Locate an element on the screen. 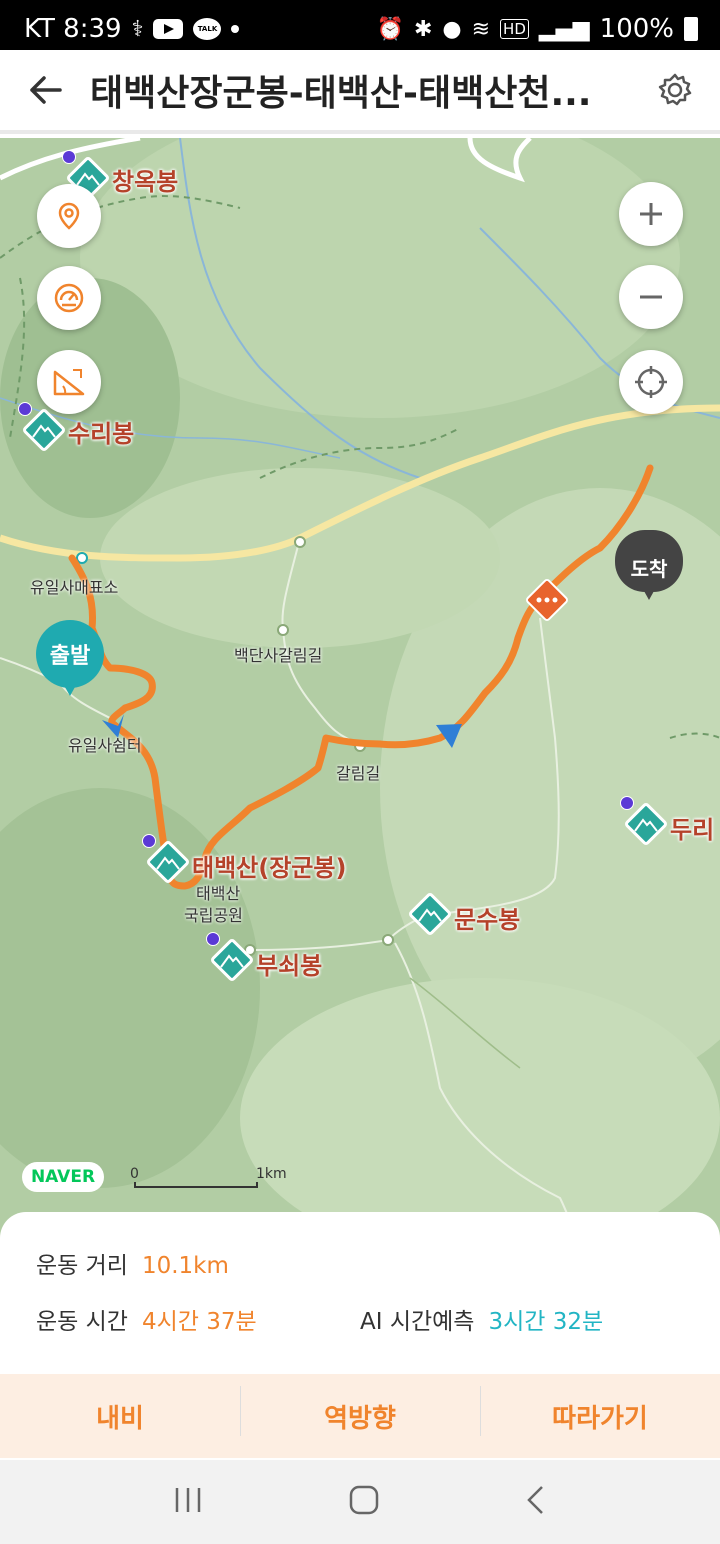 The width and height of the screenshot is (720, 1544). naver-logo: NAVER is located at coordinates (63, 1177).